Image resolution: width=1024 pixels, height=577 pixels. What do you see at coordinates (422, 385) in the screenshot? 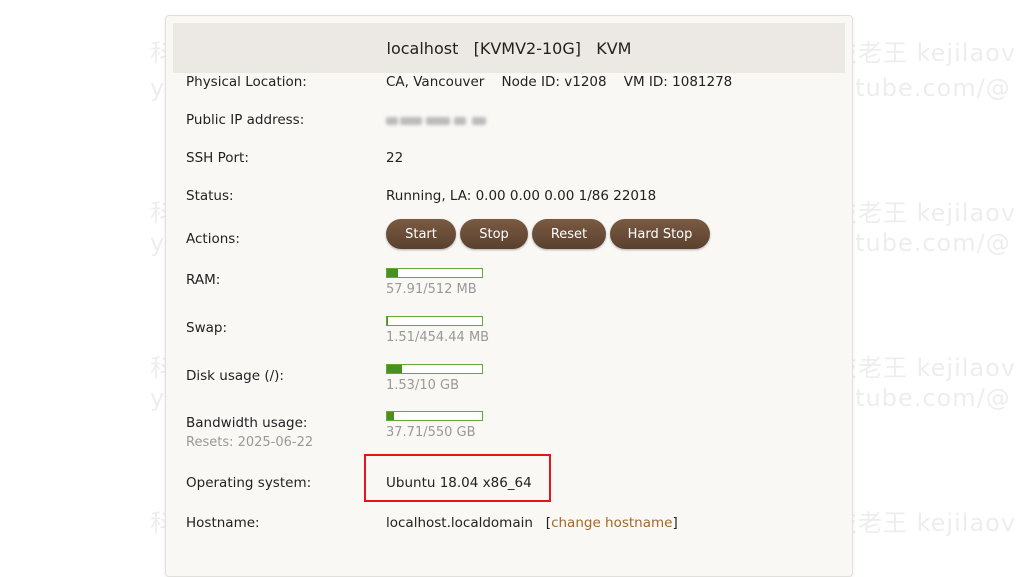
I see `disk-usage-text: 1.53/10 GB` at bounding box center [422, 385].